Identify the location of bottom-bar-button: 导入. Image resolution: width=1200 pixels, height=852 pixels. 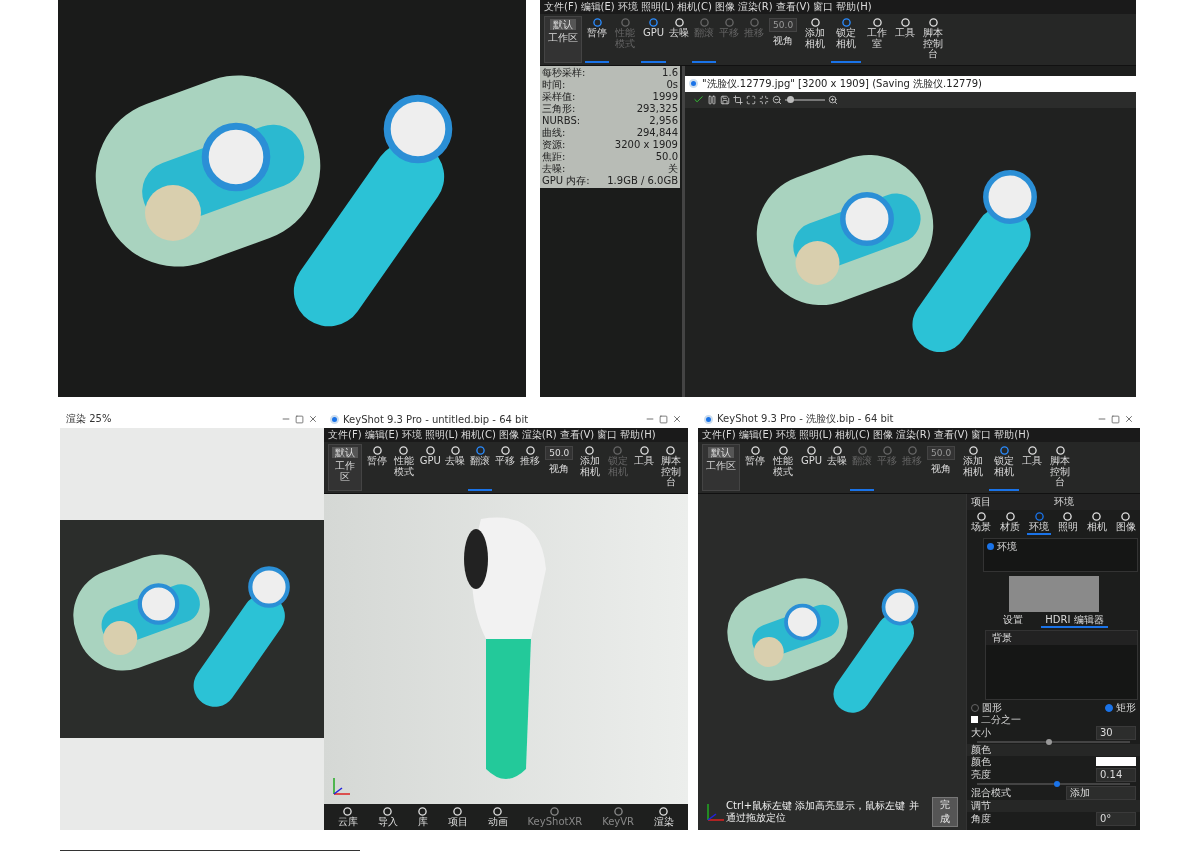
(387, 817).